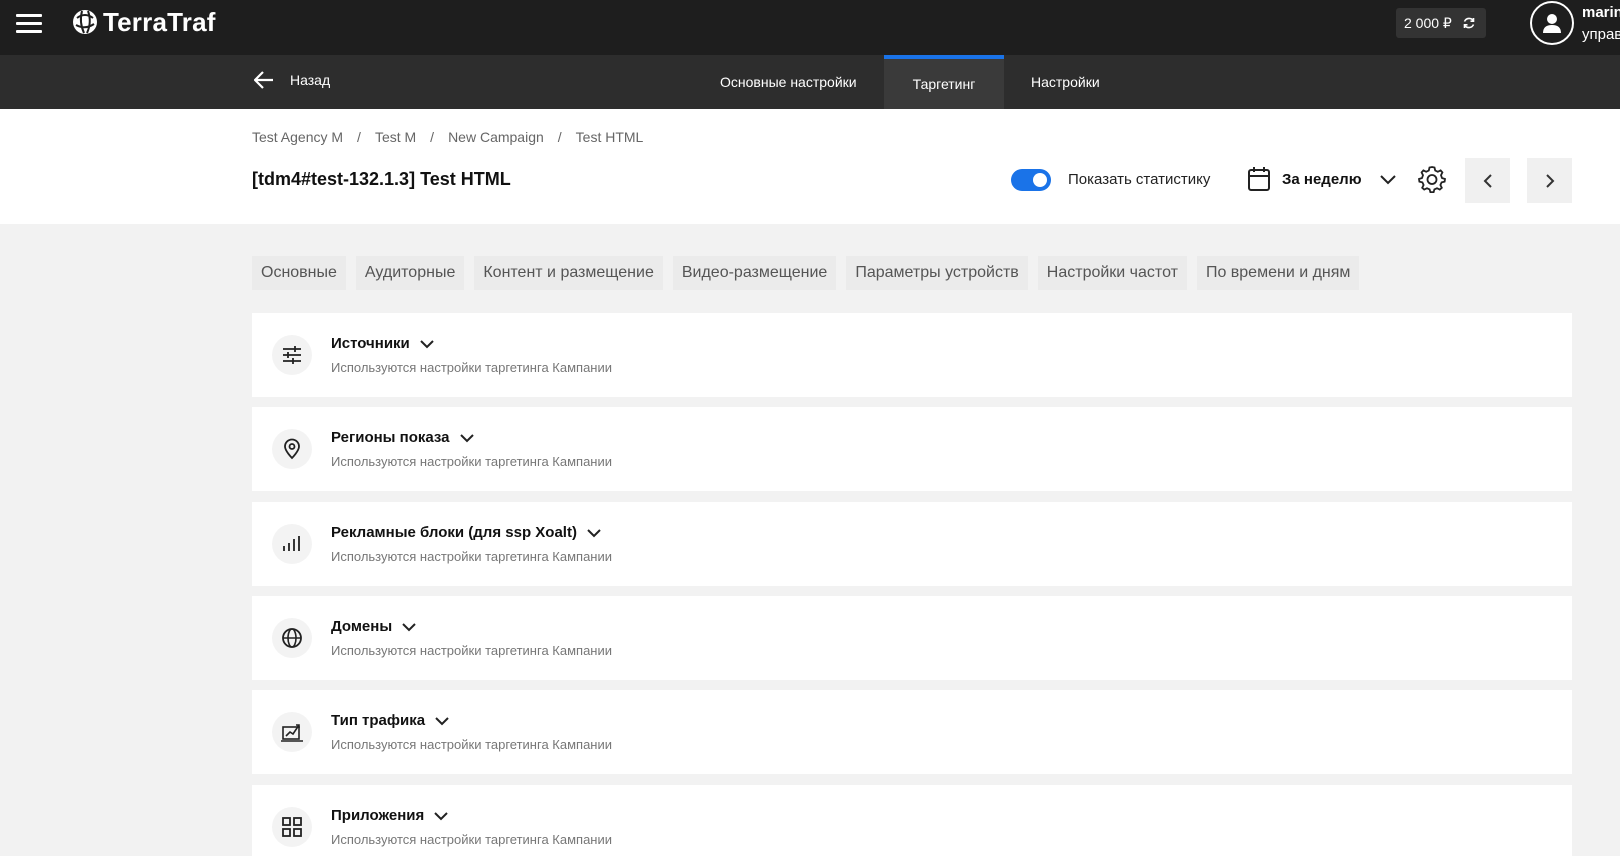  What do you see at coordinates (1031, 180) in the screenshot?
I see `show-stats-toggle` at bounding box center [1031, 180].